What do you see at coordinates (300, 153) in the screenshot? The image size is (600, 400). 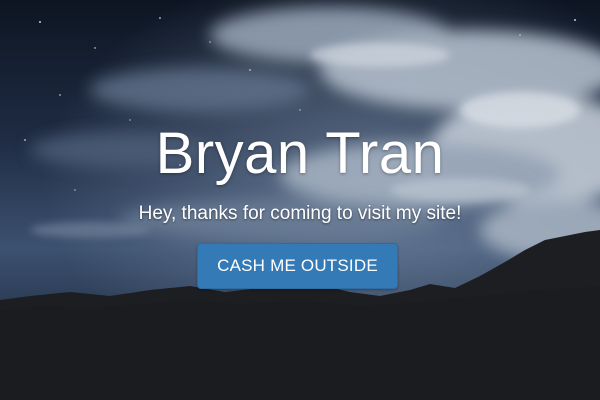 I see `page-title: Bryan Tran` at bounding box center [300, 153].